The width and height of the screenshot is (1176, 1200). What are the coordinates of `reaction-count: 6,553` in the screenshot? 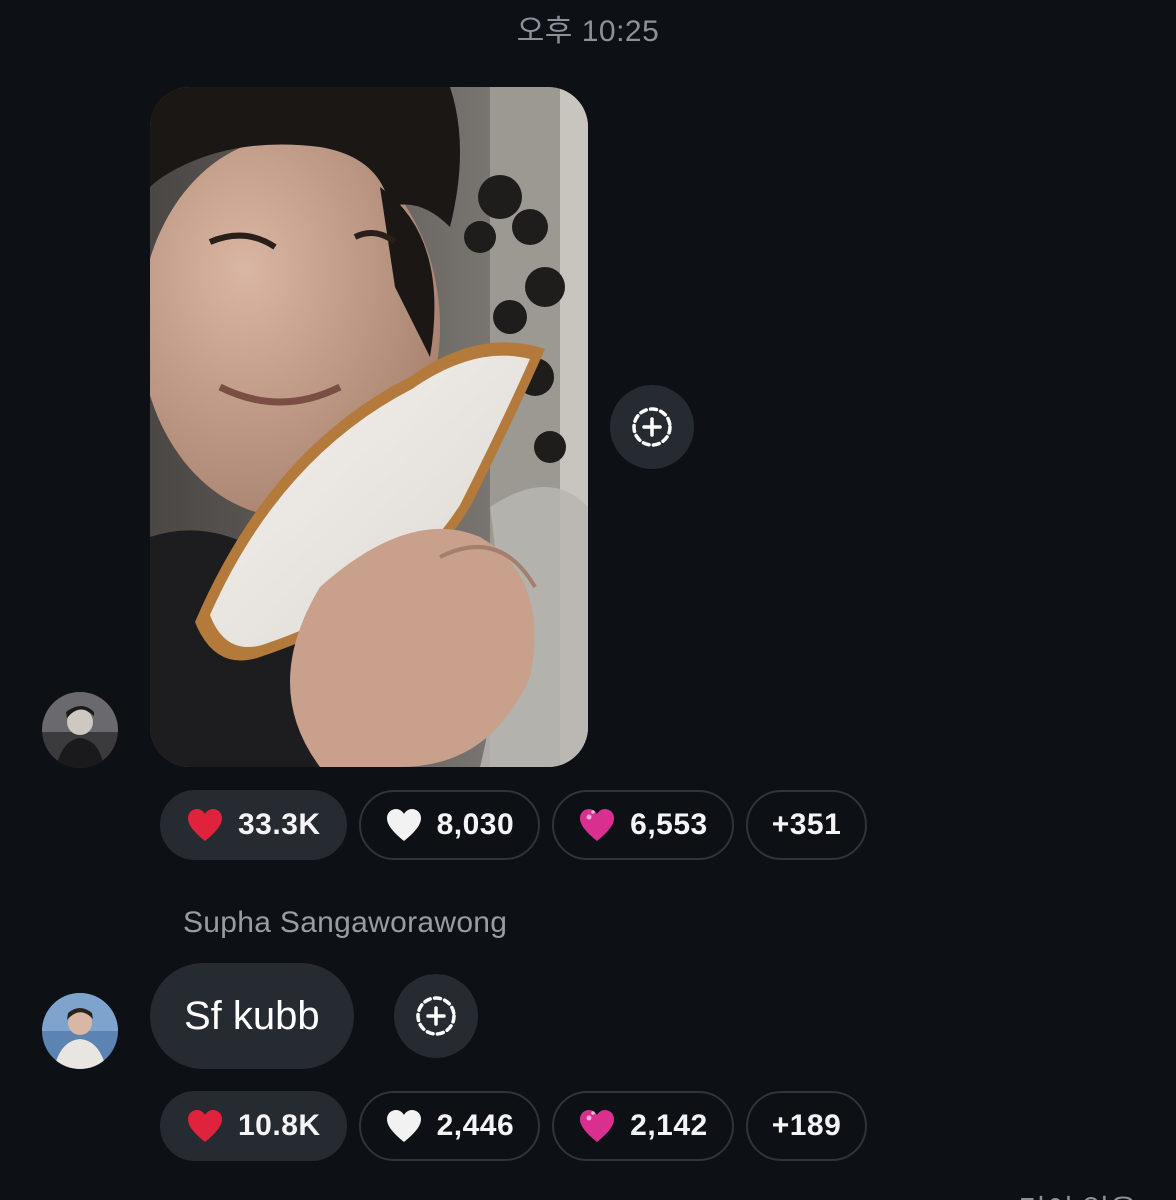 It's located at (669, 824).